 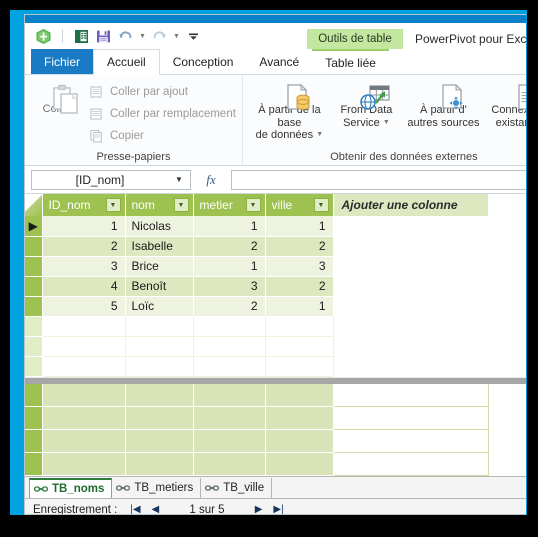 I want to click on cell-nom: Isabelle, so click(x=159, y=246).